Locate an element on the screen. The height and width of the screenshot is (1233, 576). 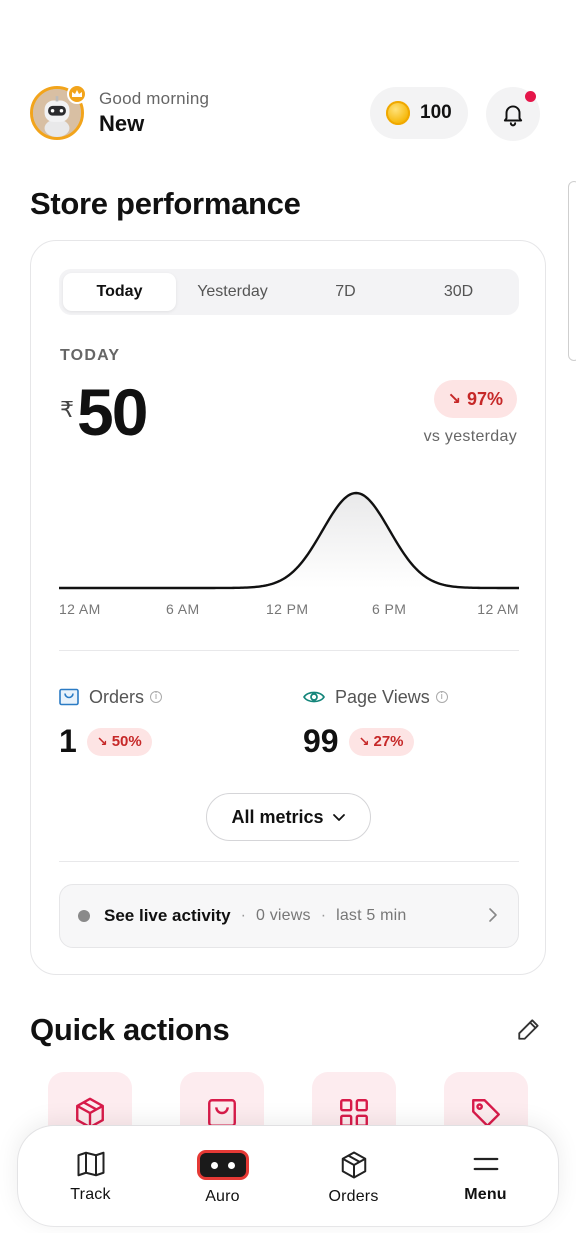
metric-delta-badge: ↘ 50% is located at coordinates (119, 741).